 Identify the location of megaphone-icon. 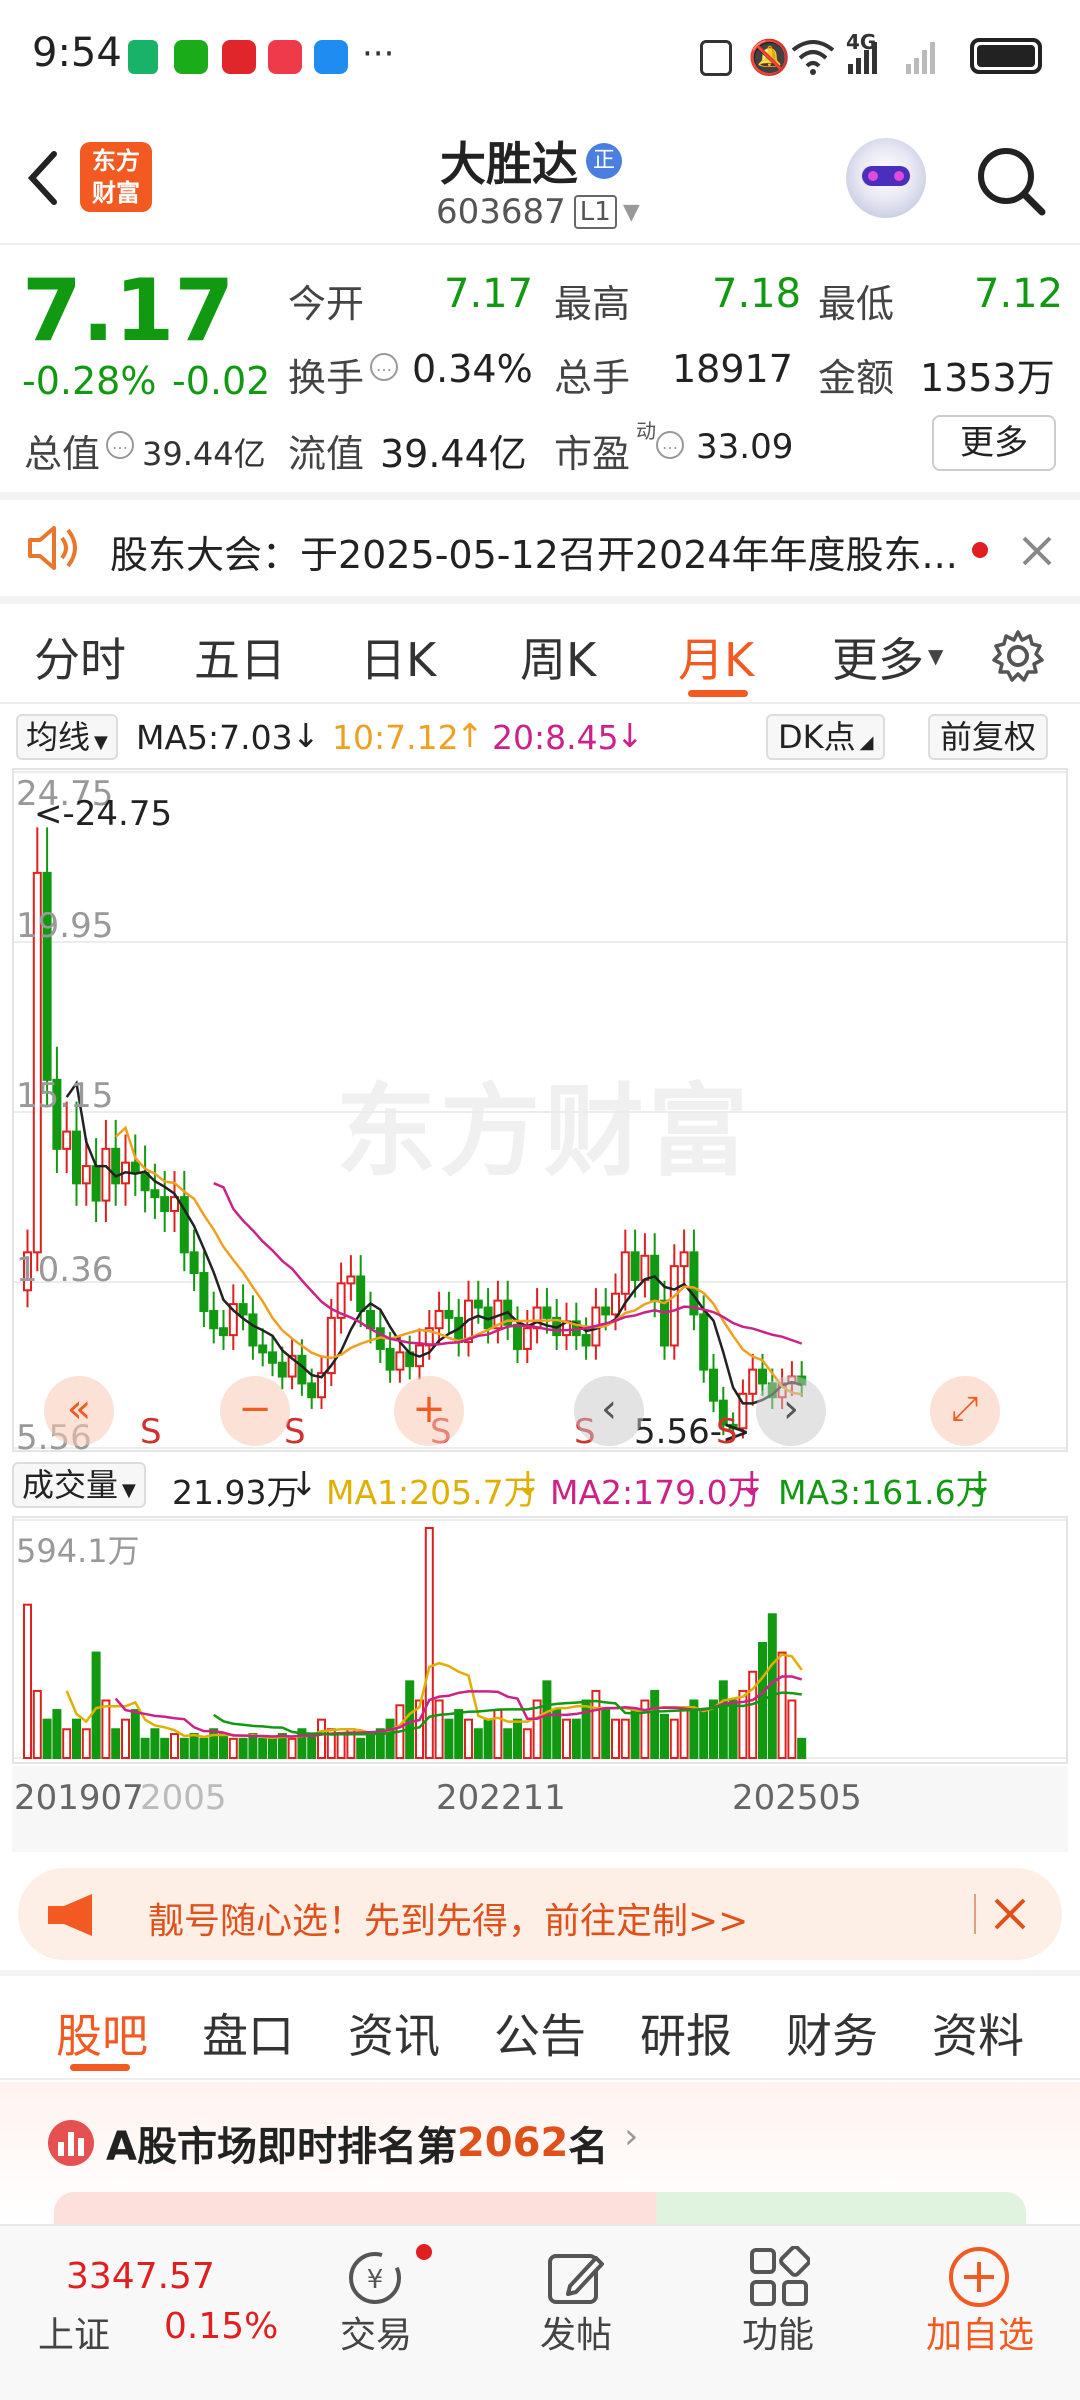
(70, 1915).